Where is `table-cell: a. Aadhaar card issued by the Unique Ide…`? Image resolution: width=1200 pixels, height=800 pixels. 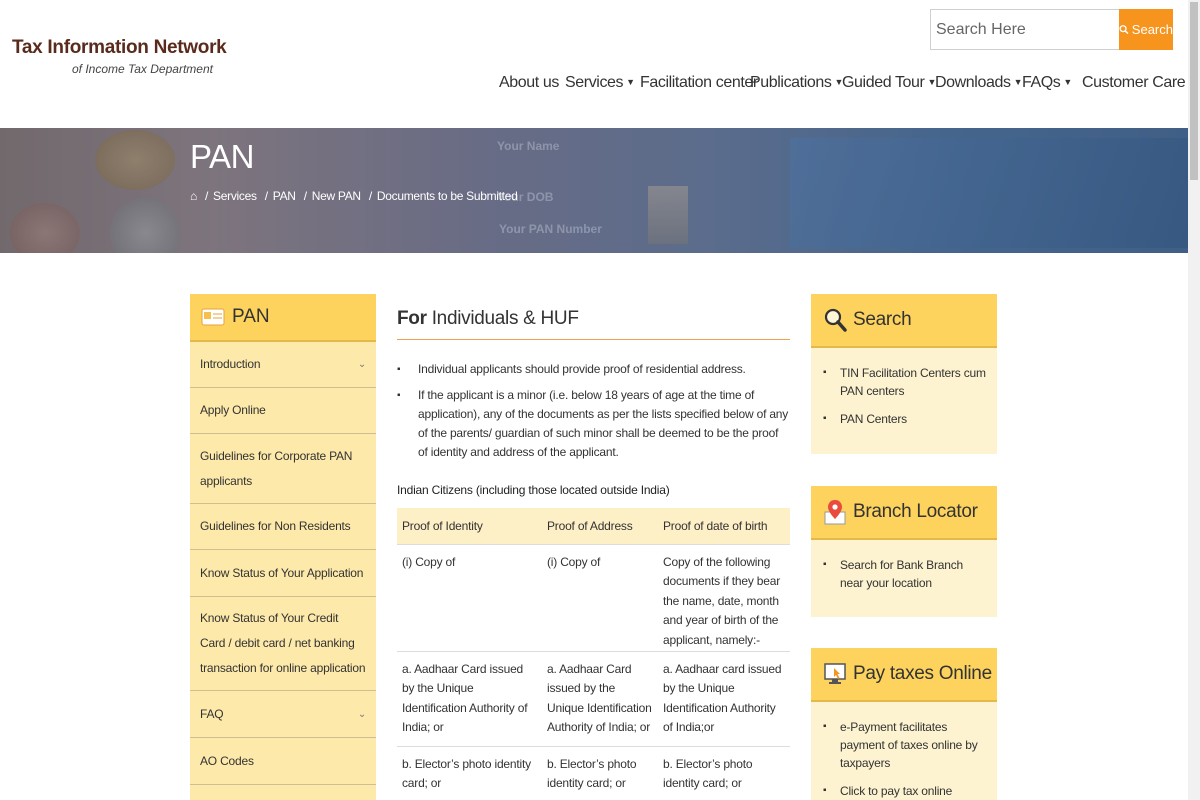
table-cell: a. Aadhaar card issued by the Unique Ide… is located at coordinates (724, 698).